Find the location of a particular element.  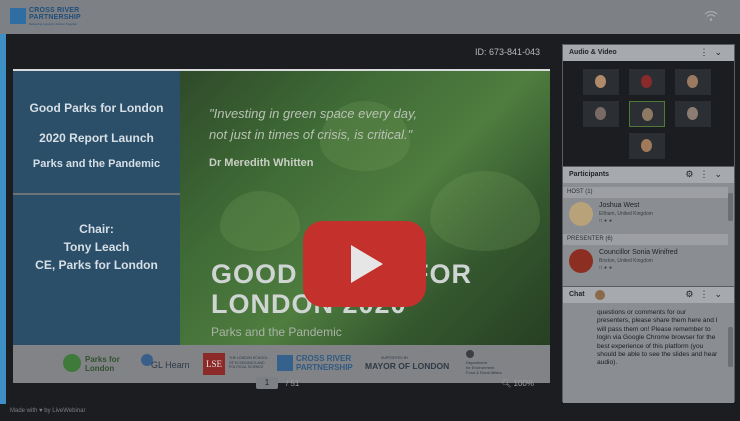

participants-controls: ⚙⋮⌄ is located at coordinates (706, 174).